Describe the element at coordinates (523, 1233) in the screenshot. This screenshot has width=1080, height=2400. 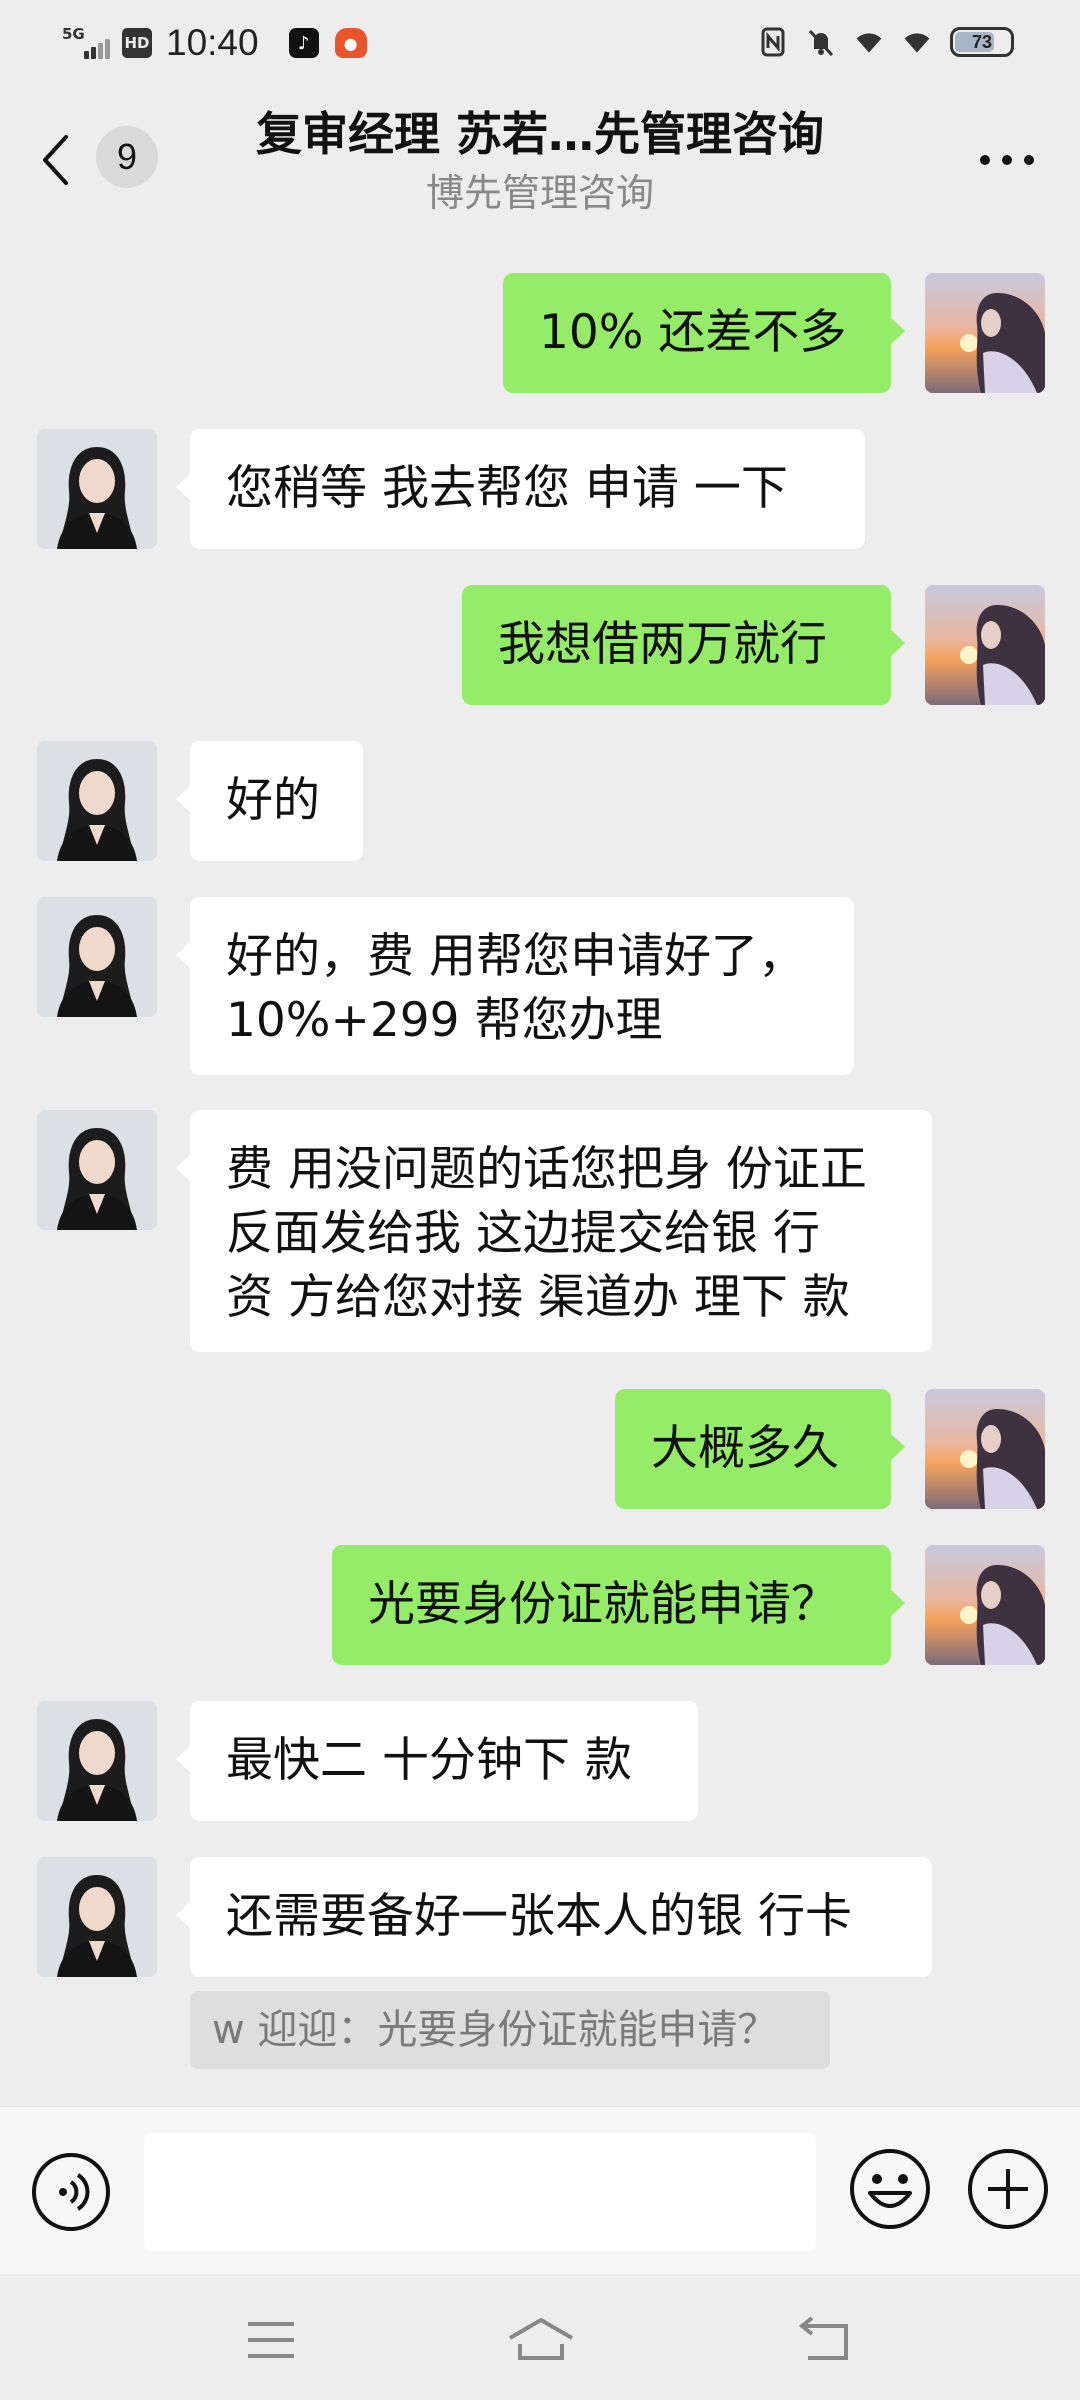
I see `message-text: 反面发给我 这边提交给银 行` at that location.